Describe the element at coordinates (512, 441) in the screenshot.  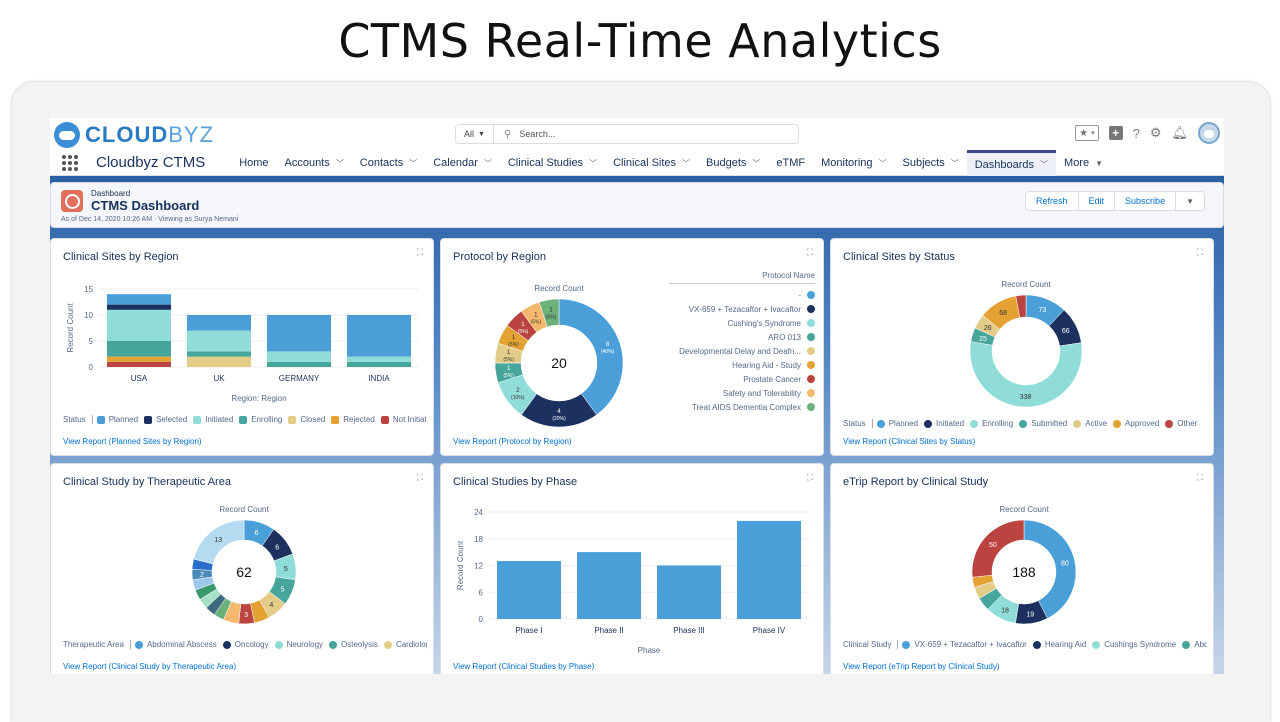
I see `view-report-link: View Report (Protocol by Region)` at that location.